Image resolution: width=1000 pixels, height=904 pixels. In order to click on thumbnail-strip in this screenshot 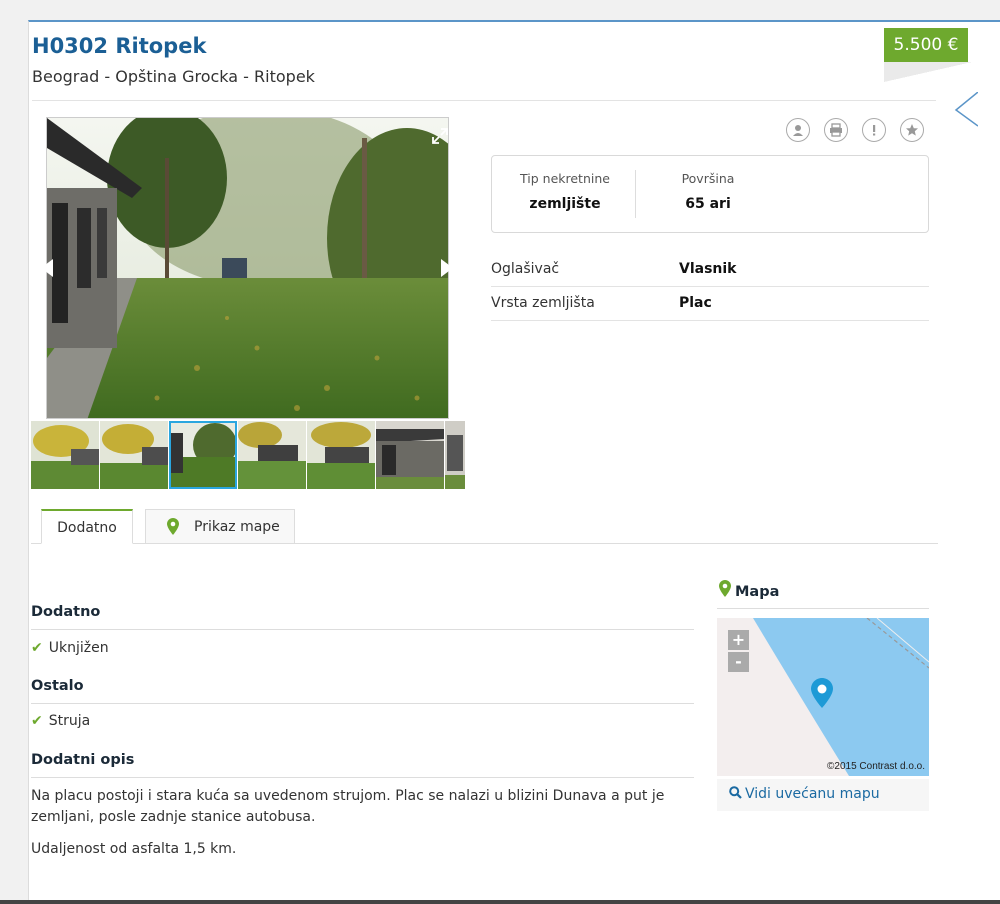, I will do `click(250, 455)`.